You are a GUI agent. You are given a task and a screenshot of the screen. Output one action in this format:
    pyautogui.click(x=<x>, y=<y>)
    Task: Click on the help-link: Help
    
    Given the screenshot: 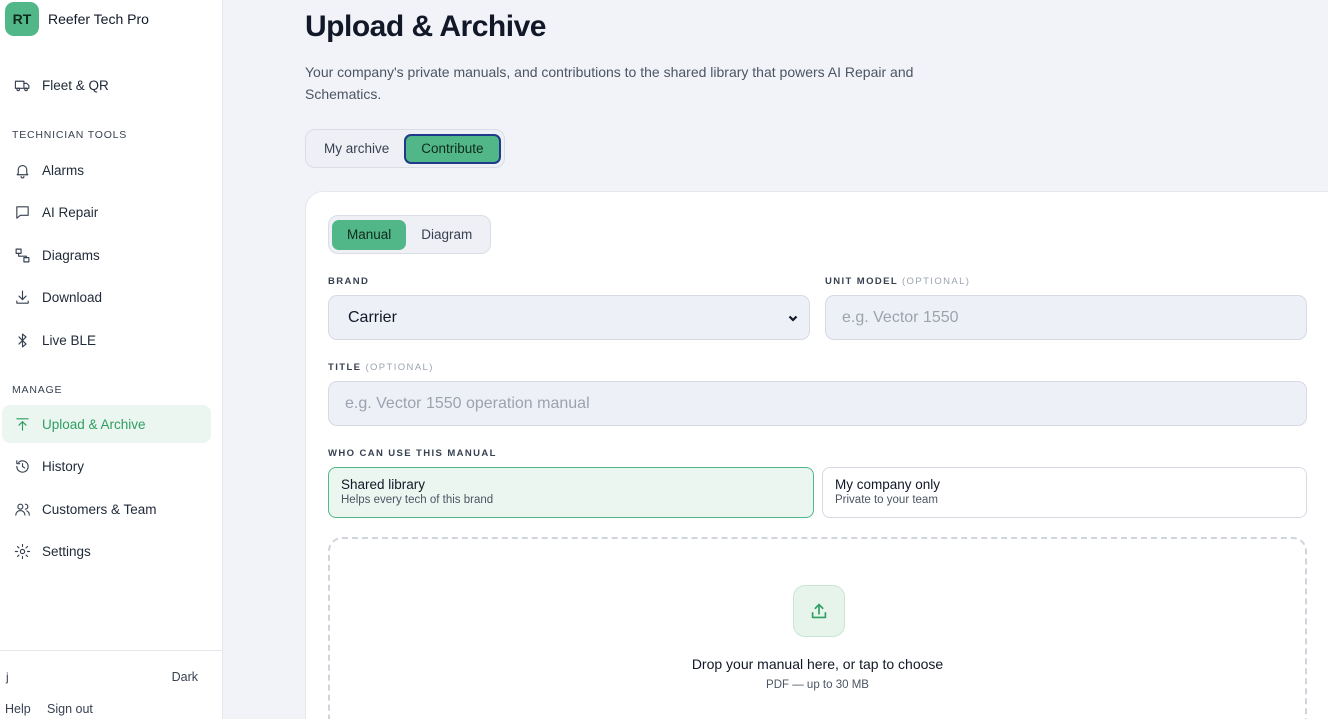 What is the action you would take?
    pyautogui.click(x=18, y=709)
    